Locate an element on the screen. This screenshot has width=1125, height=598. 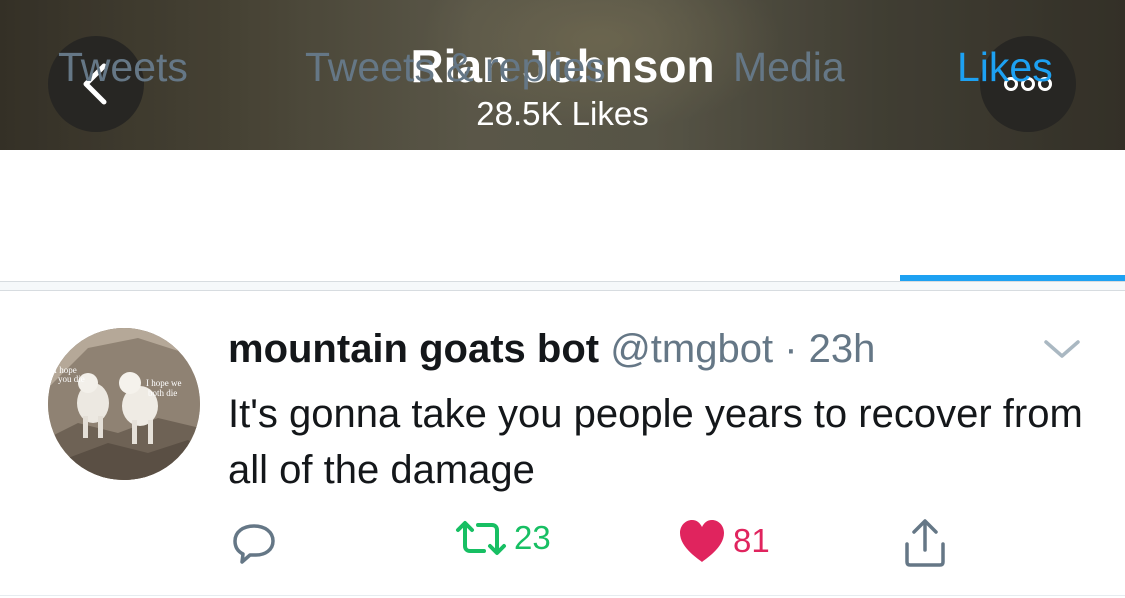
retweet-button: 23 is located at coordinates (502, 538).